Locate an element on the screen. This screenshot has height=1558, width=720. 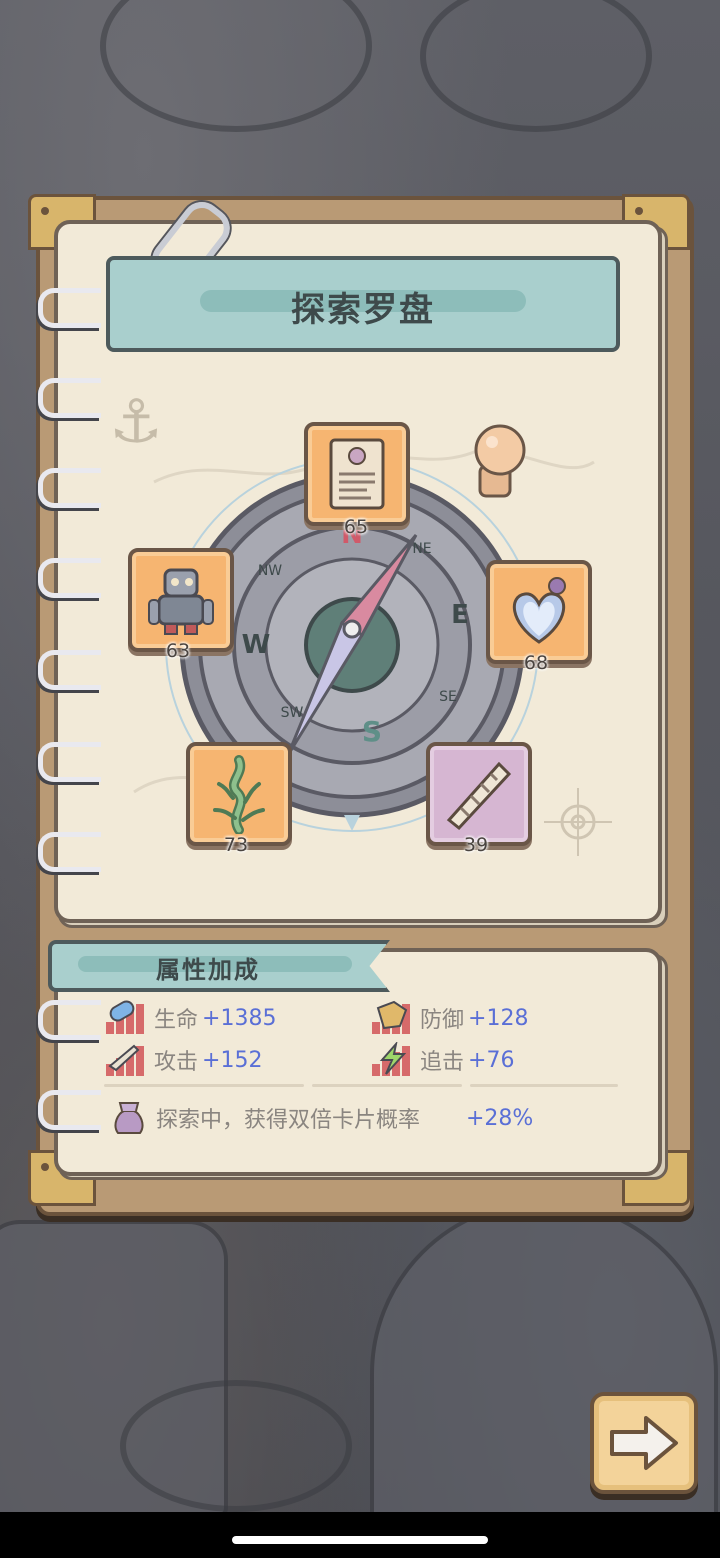
stat-hp: 生命 +1385 is located at coordinates (190, 1018).